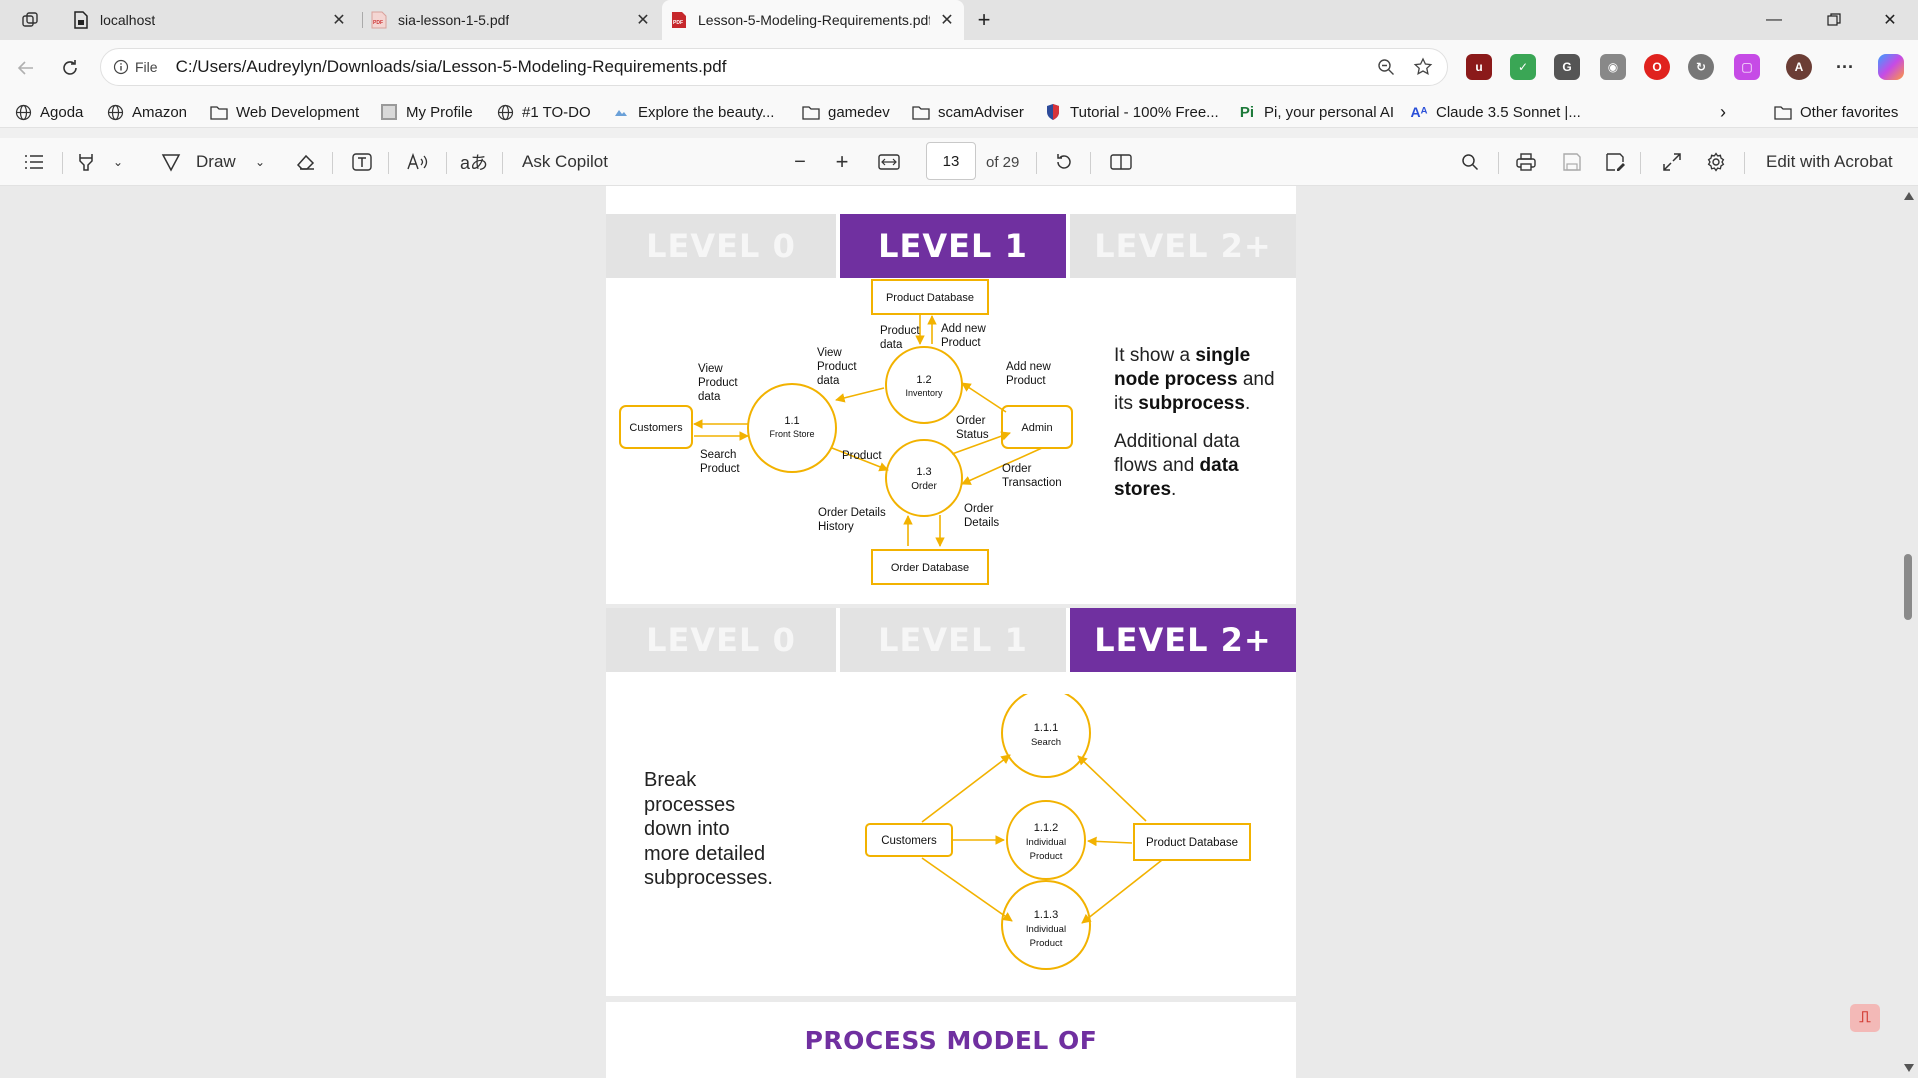  What do you see at coordinates (1423, 69) in the screenshot?
I see `favorite-star-icon` at bounding box center [1423, 69].